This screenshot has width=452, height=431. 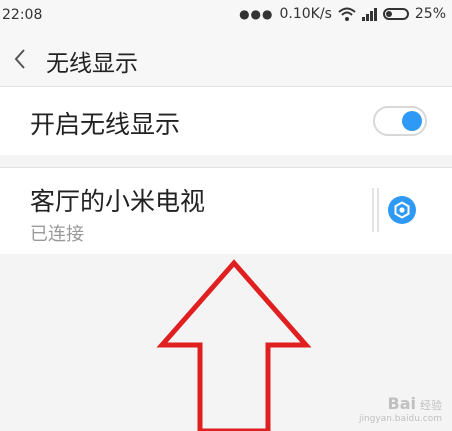 I want to click on battery-icon, so click(x=395, y=14).